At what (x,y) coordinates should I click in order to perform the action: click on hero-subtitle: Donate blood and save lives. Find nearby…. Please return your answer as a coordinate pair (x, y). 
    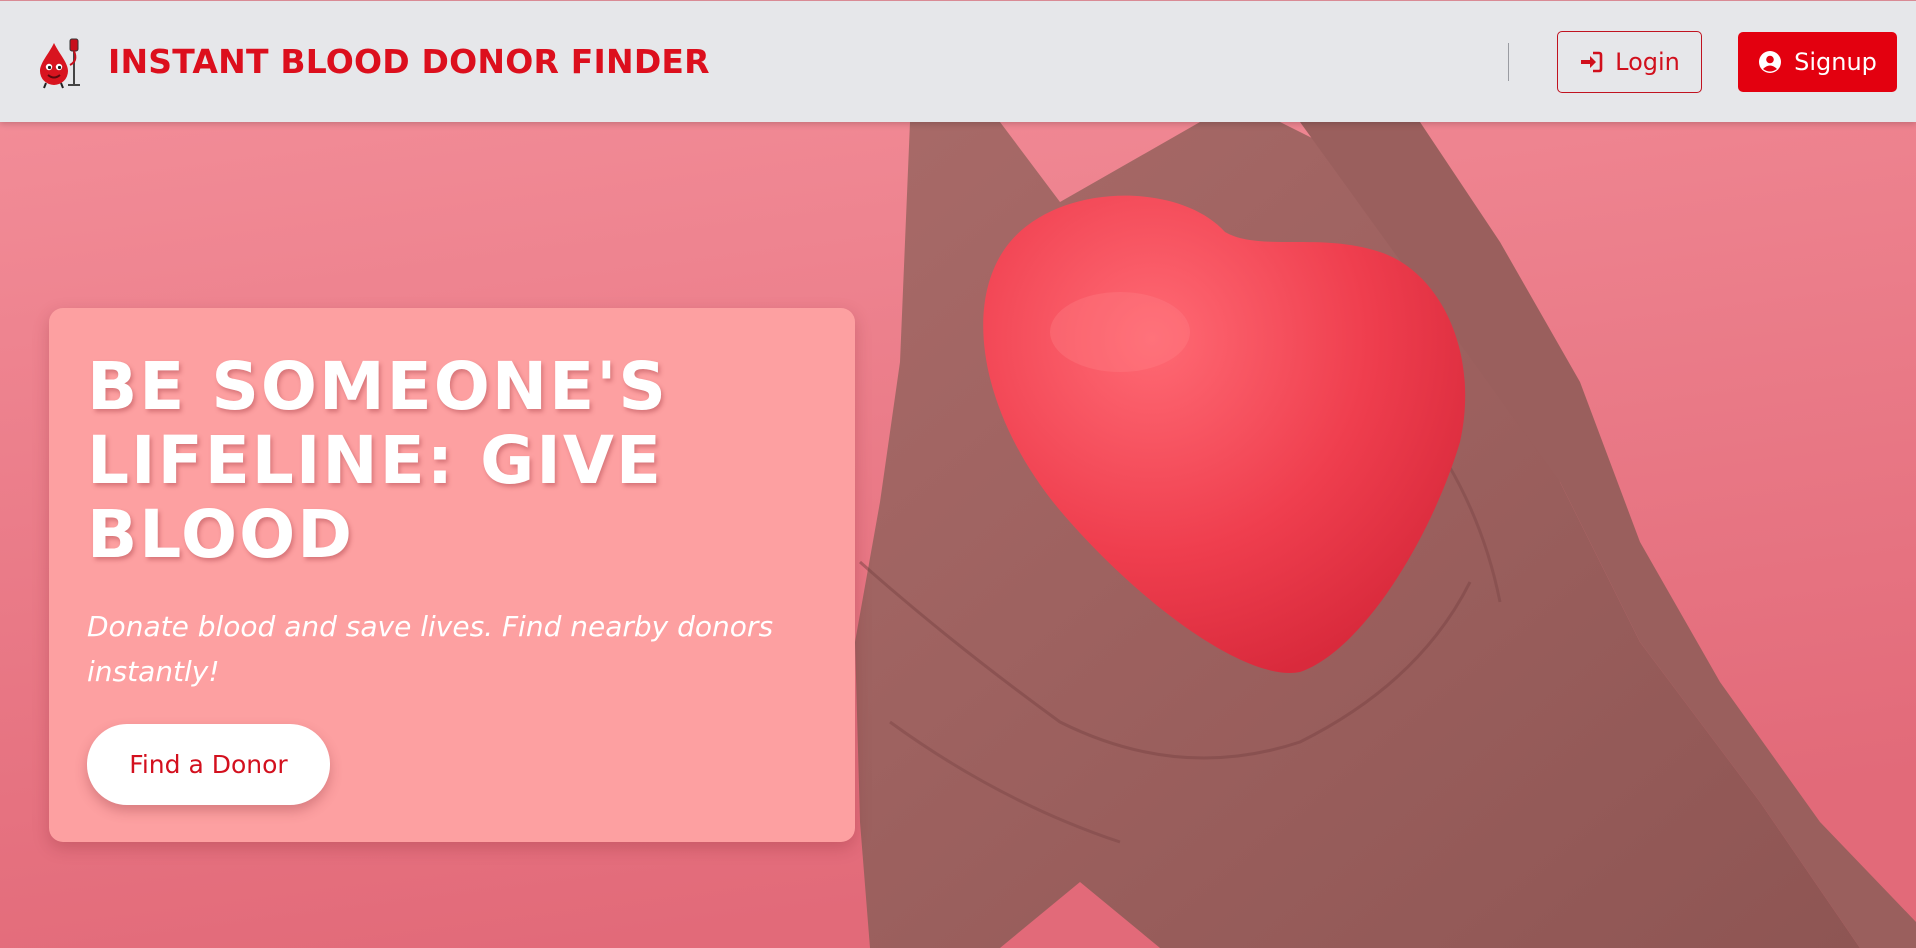
    Looking at the image, I should click on (430, 649).